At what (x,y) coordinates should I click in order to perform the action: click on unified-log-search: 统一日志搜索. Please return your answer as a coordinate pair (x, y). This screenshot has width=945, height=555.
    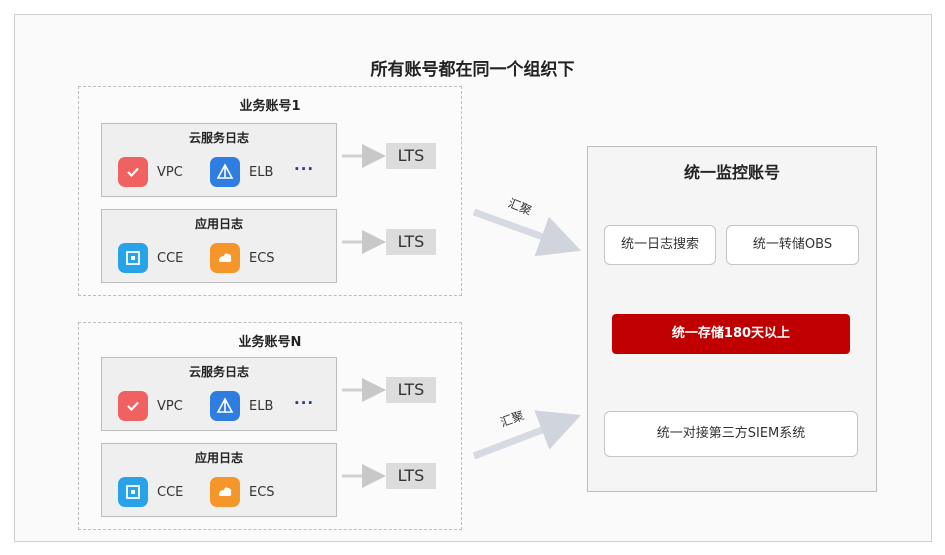
    Looking at the image, I should click on (660, 245).